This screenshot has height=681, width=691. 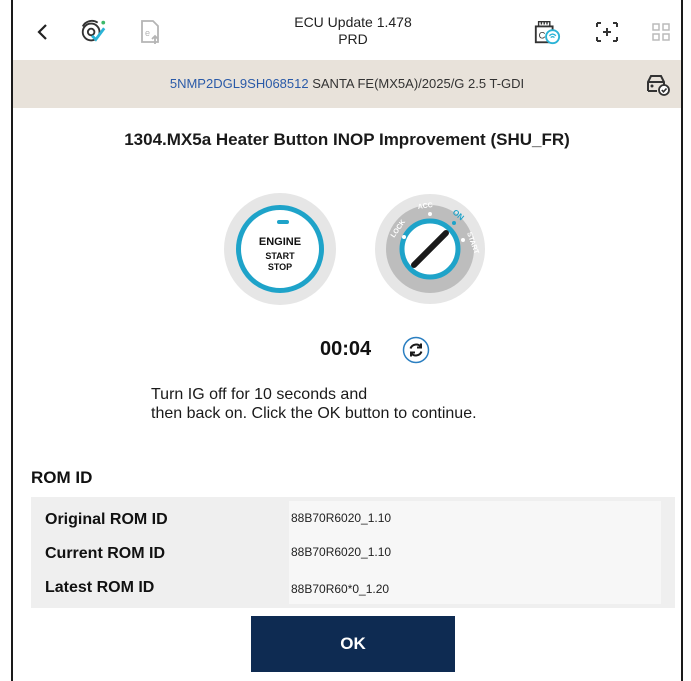 I want to click on expand-icon, so click(x=607, y=32).